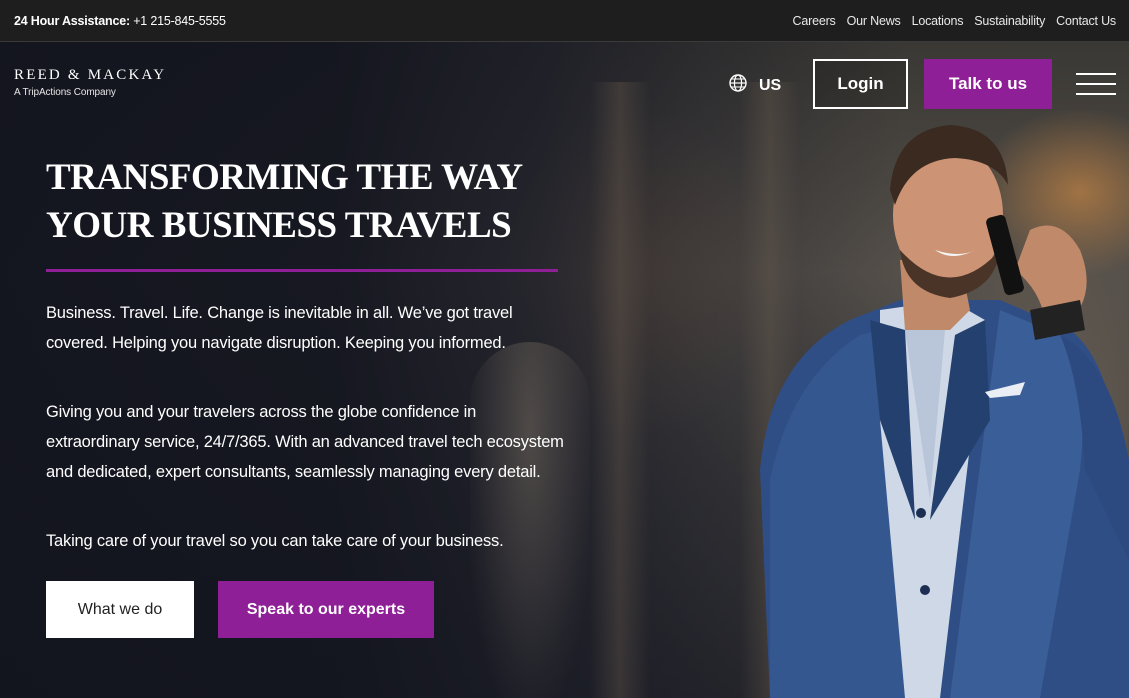  What do you see at coordinates (755, 85) in the screenshot?
I see `locale-selector: US` at bounding box center [755, 85].